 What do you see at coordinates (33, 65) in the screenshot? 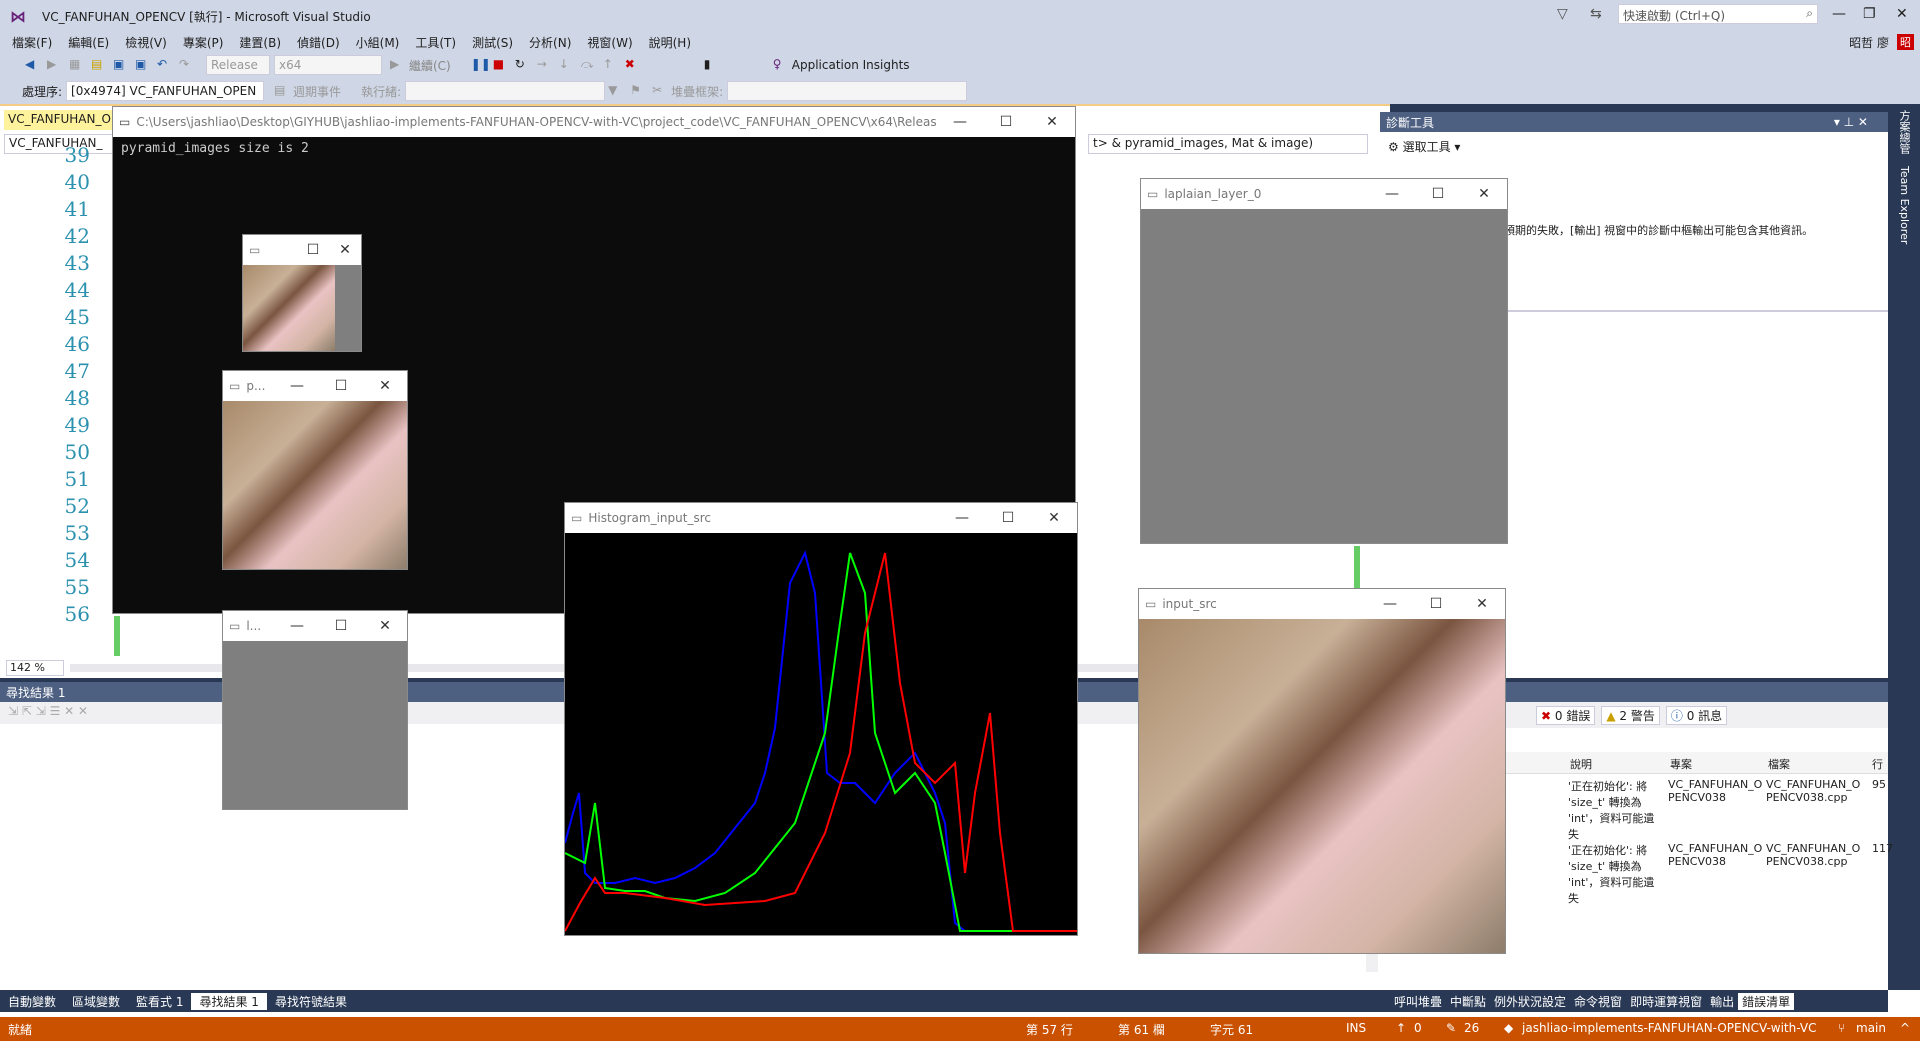
I see `back-icon: ◀` at bounding box center [33, 65].